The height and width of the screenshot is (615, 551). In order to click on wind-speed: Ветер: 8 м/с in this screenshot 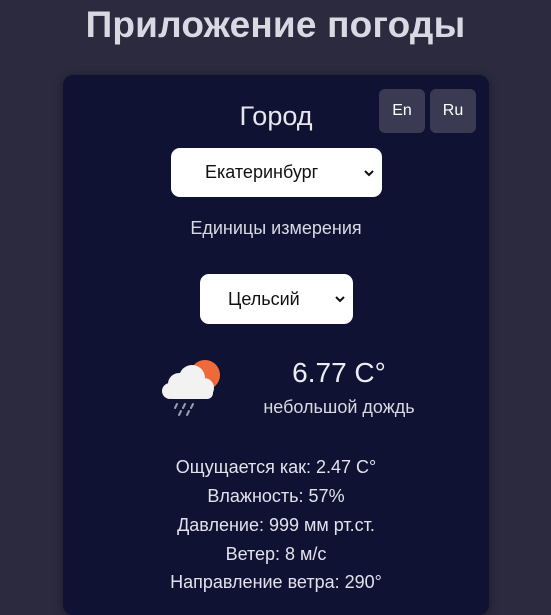, I will do `click(276, 554)`.